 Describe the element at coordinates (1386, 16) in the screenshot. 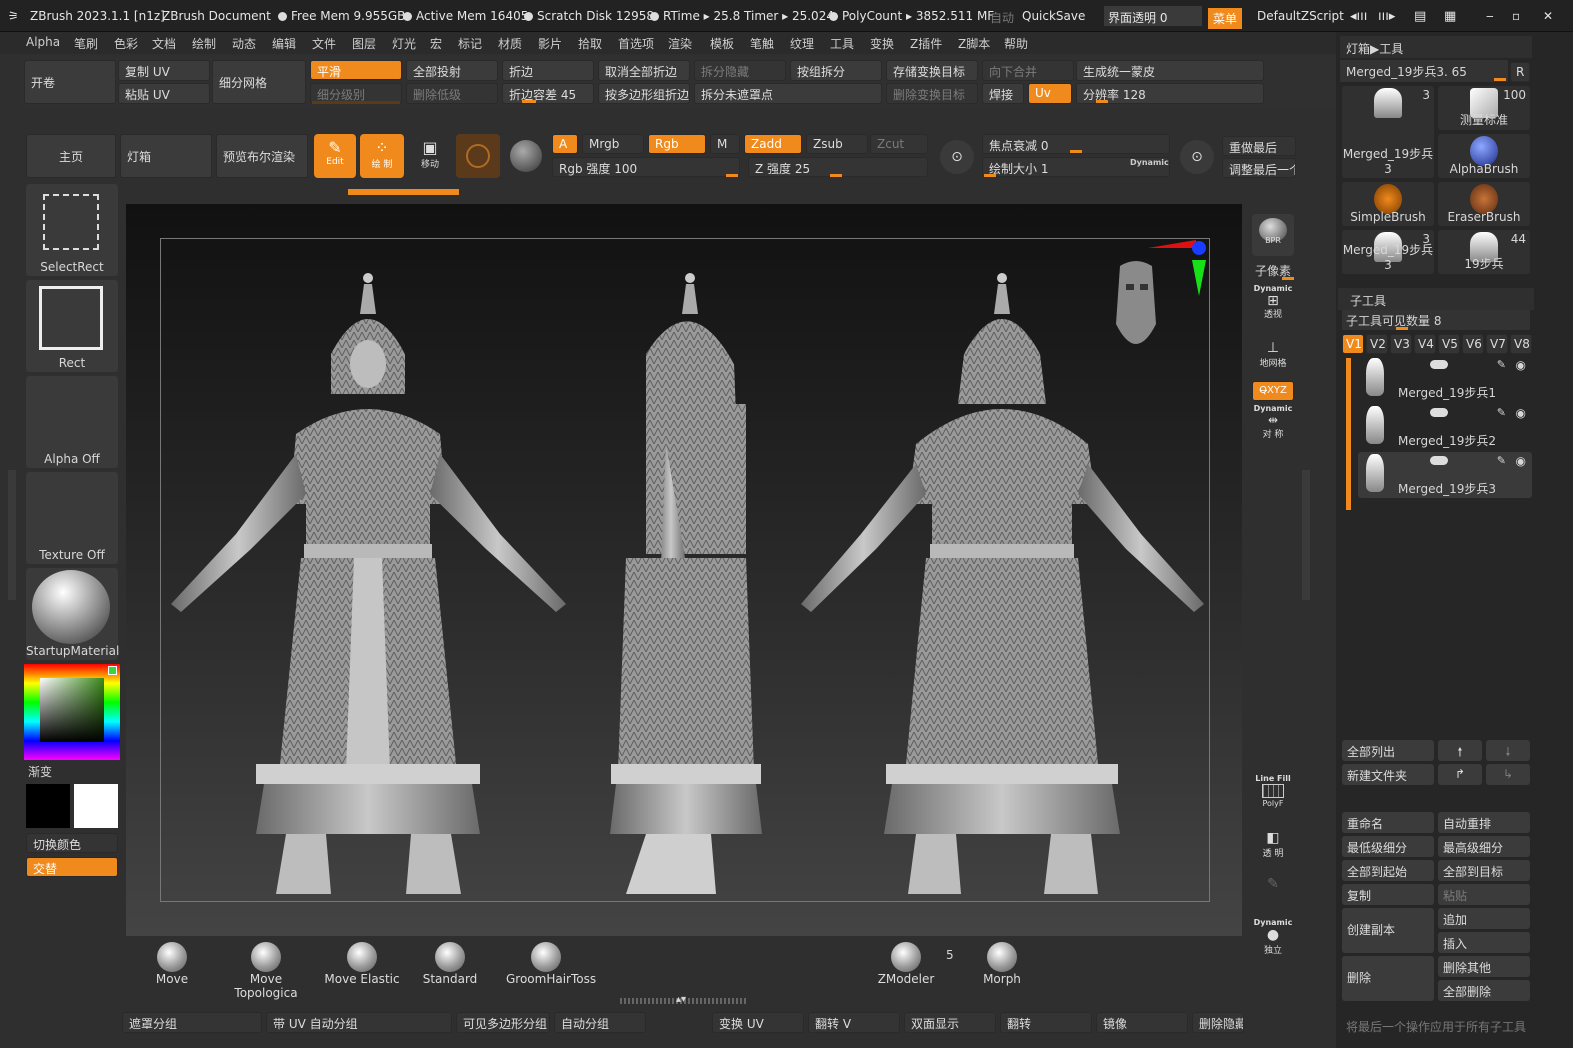

I see `scroll-right-icon: ııı▸` at that location.